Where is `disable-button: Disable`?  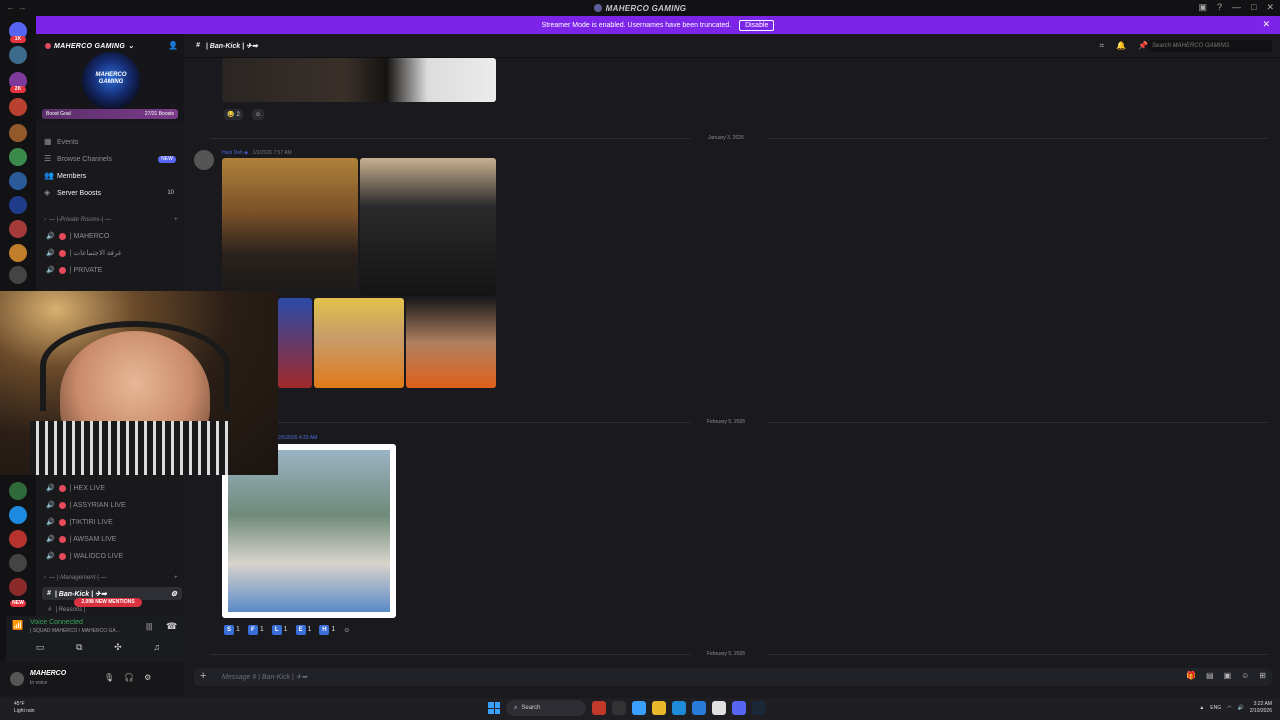 disable-button: Disable is located at coordinates (757, 25).